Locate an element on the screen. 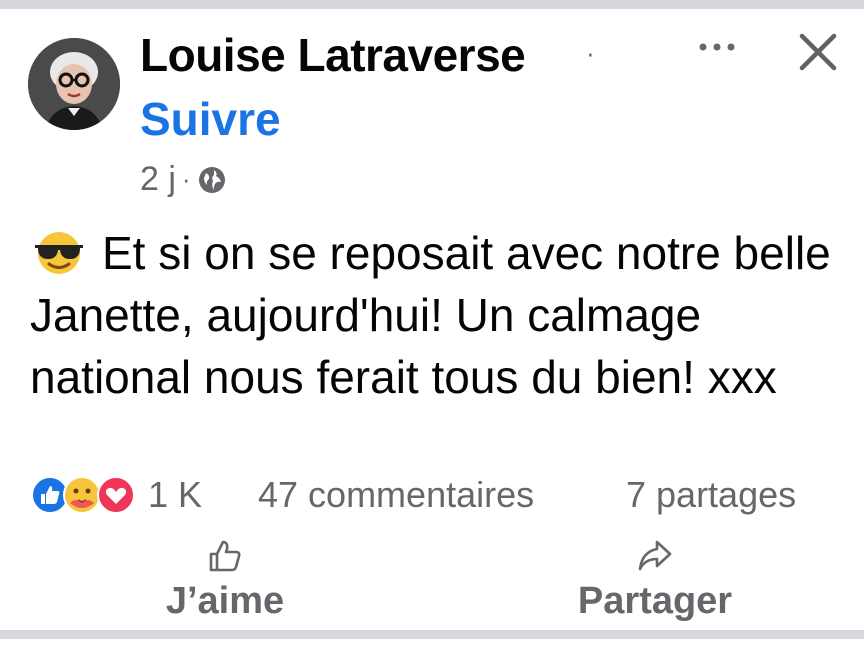  close-icon is located at coordinates (818, 52).